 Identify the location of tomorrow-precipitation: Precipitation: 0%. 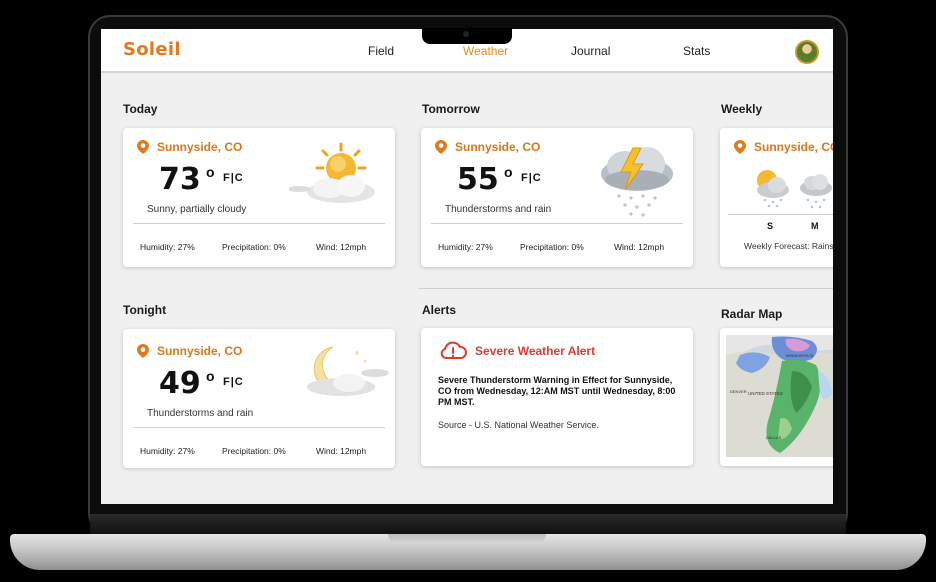
(552, 247).